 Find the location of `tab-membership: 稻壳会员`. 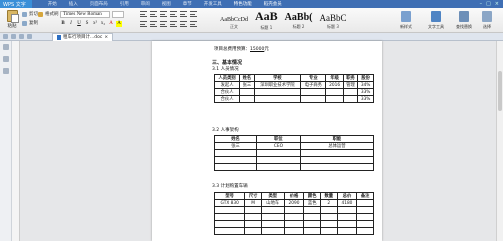

tab-membership: 稻壳会员 is located at coordinates (273, 4).